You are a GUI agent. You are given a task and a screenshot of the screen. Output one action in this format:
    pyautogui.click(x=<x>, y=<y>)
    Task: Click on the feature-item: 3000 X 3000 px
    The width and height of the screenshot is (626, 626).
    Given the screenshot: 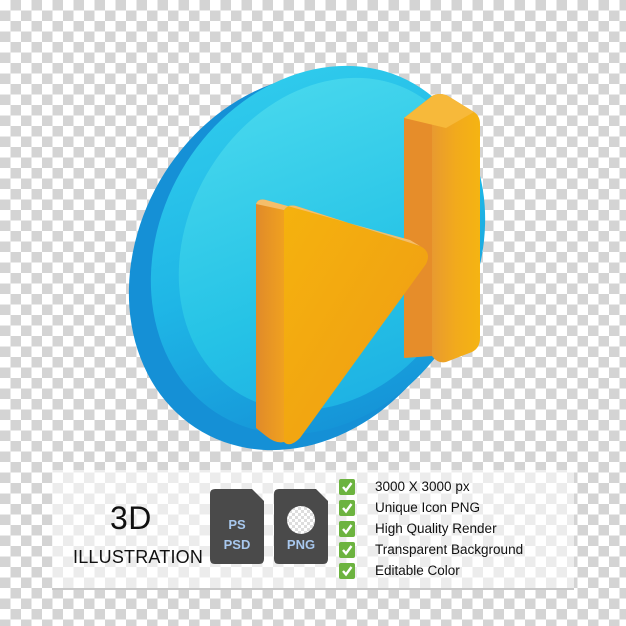 What is the action you would take?
    pyautogui.click(x=431, y=486)
    